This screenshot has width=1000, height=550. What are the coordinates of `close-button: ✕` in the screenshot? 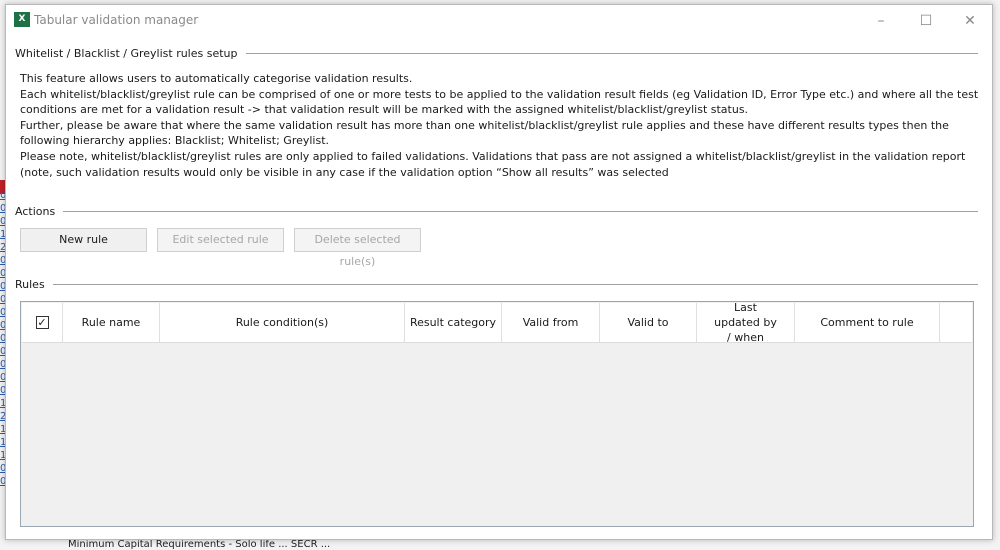 It's located at (970, 21).